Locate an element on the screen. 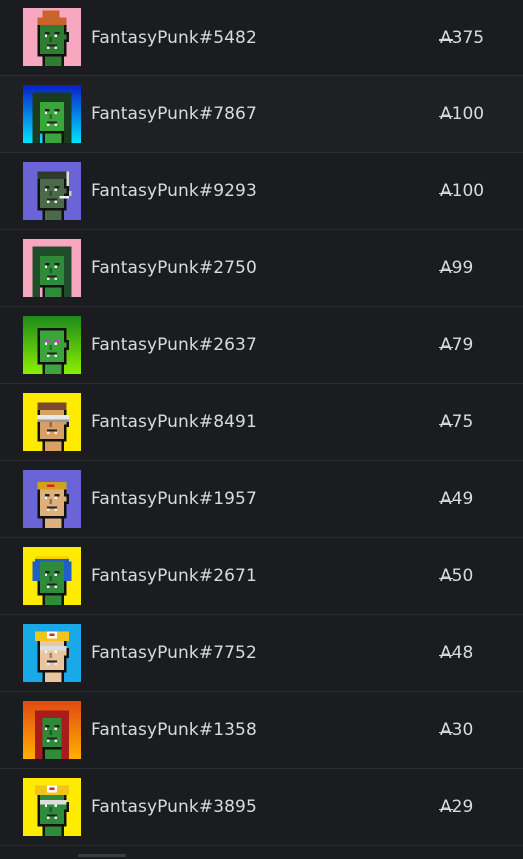 Image resolution: width=523 pixels, height=859 pixels. nft-price: A49 is located at coordinates (456, 499).